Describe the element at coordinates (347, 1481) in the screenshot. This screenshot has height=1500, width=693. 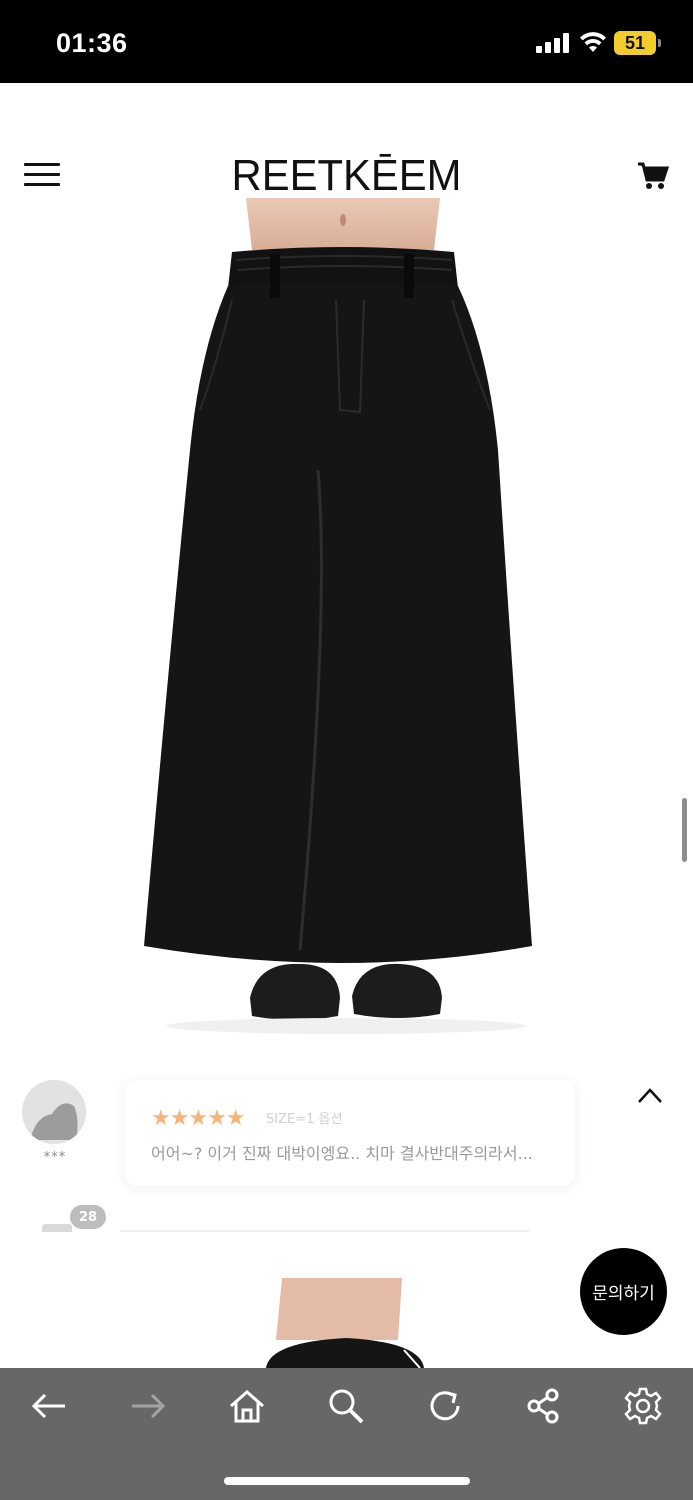
I see `home-indicator` at that location.